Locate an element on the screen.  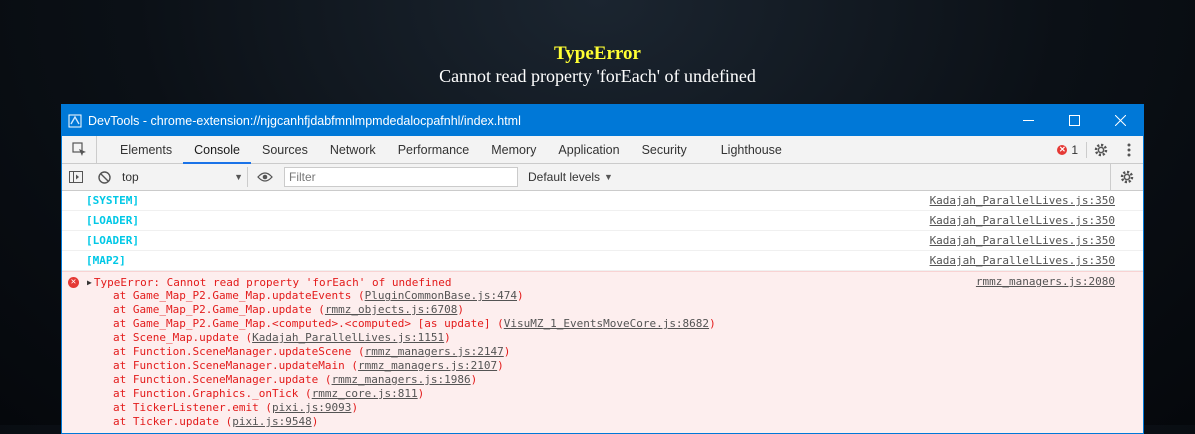
log-row: [MAP2] Kadajah_ParallelLives.js:350 is located at coordinates (602, 261).